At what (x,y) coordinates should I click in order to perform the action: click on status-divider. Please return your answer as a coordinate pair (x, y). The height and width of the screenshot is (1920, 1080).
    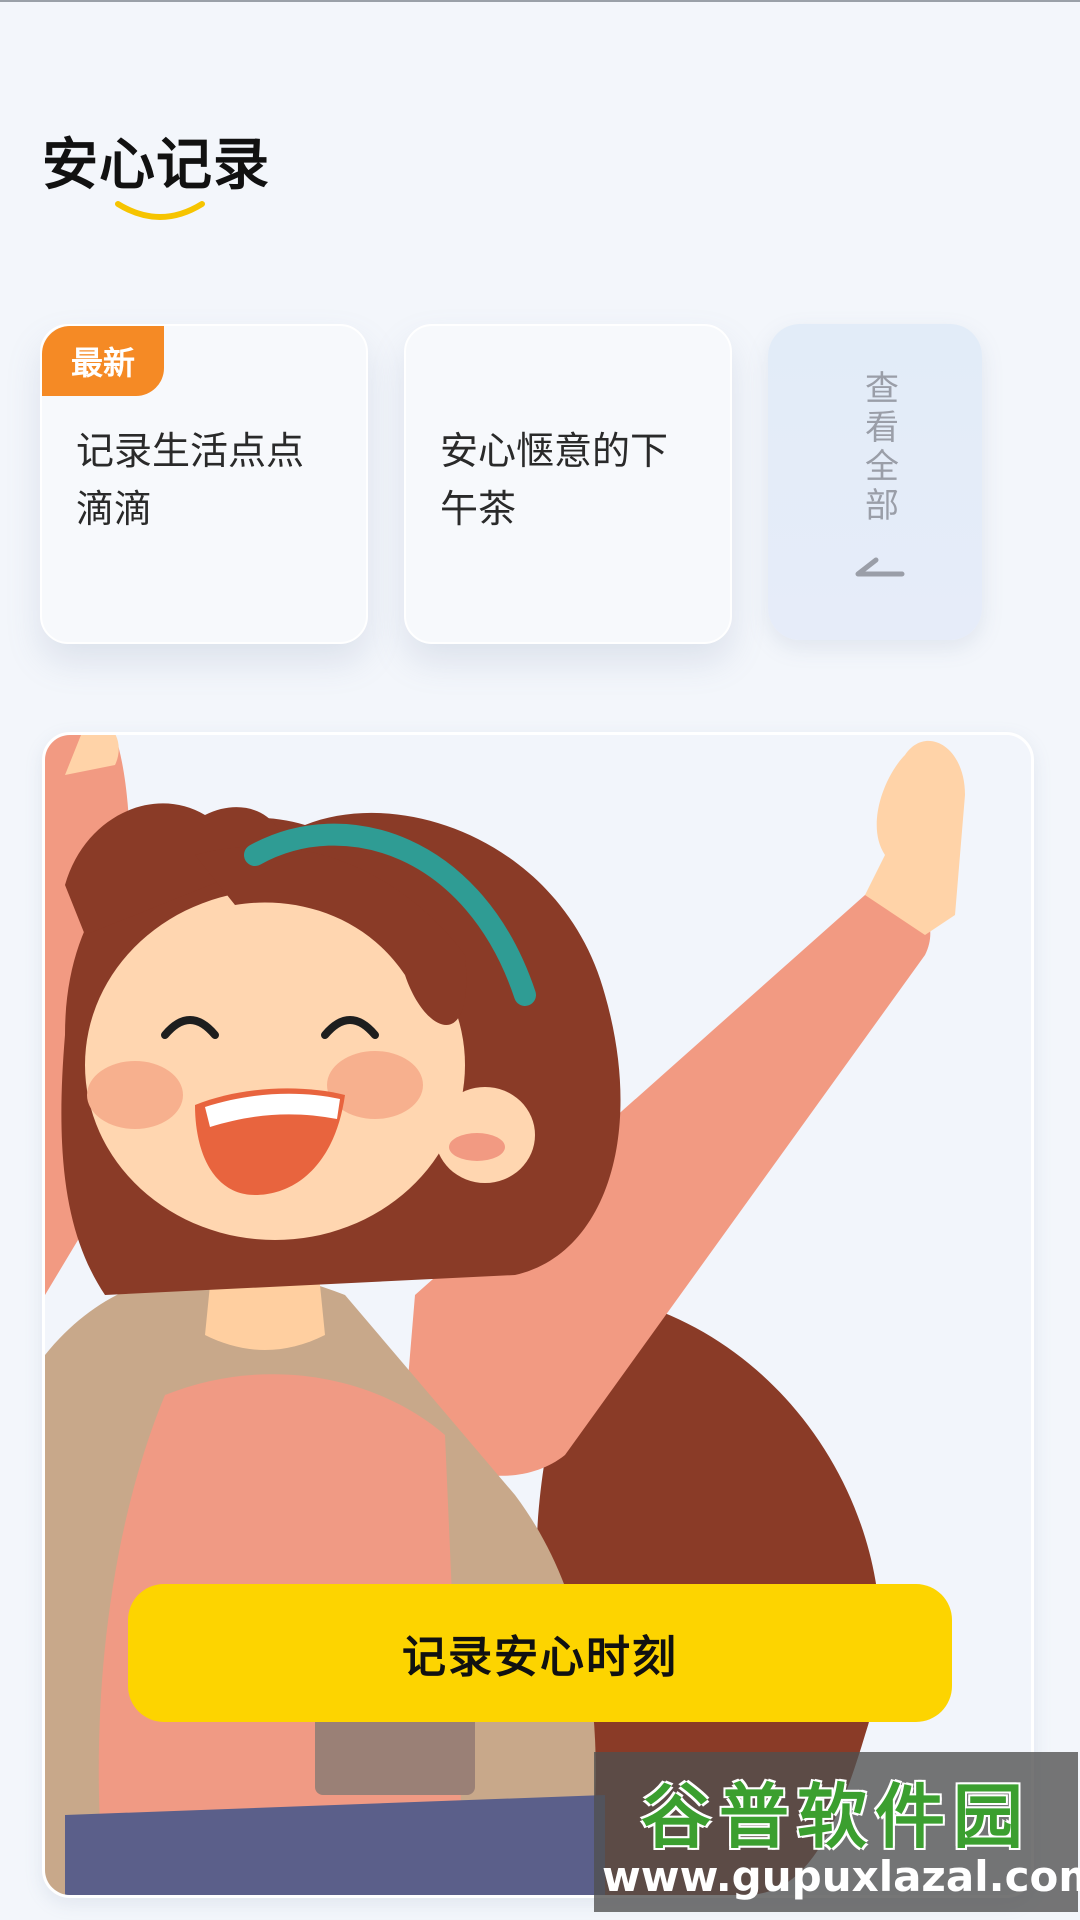
    Looking at the image, I should click on (540, 1).